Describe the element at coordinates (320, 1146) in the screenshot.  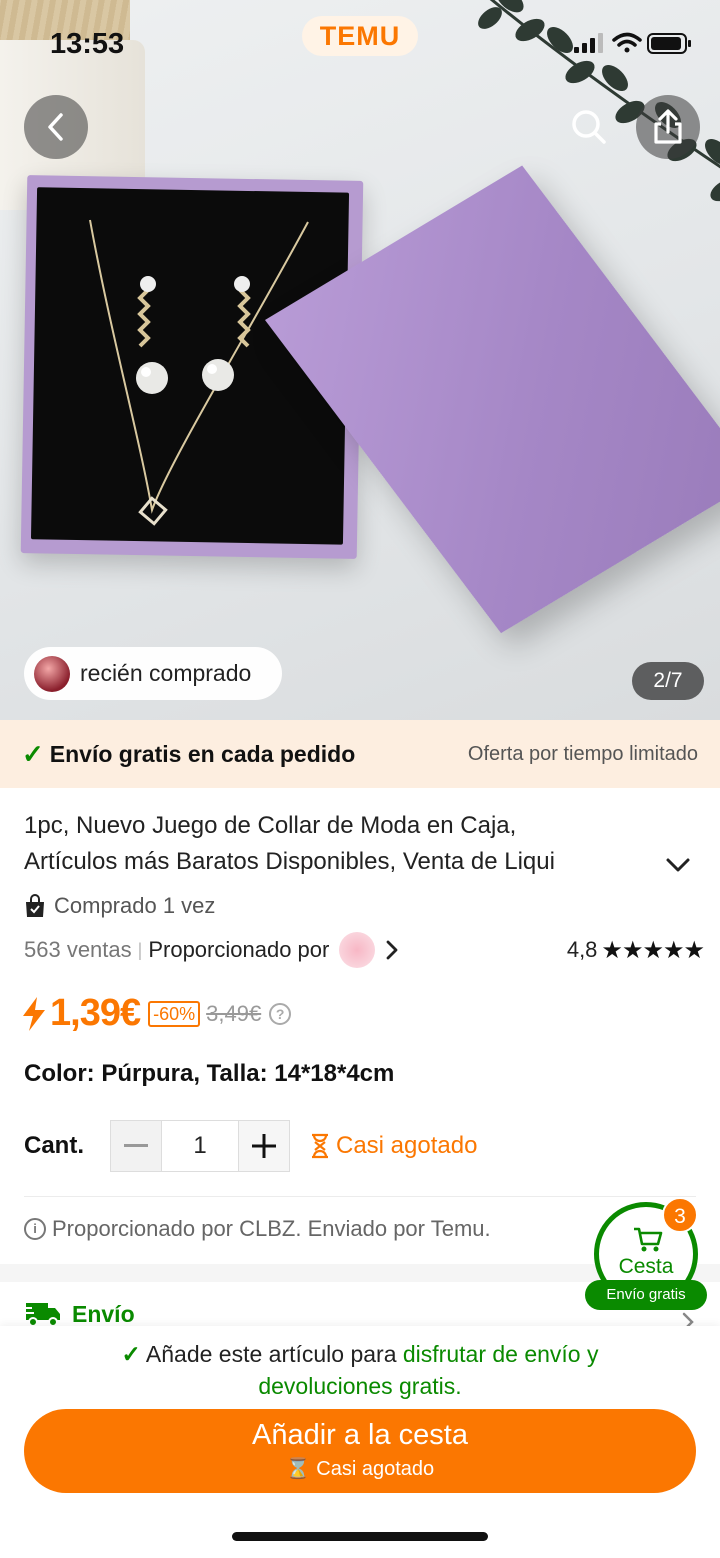
I see `hourglass-icon` at that location.